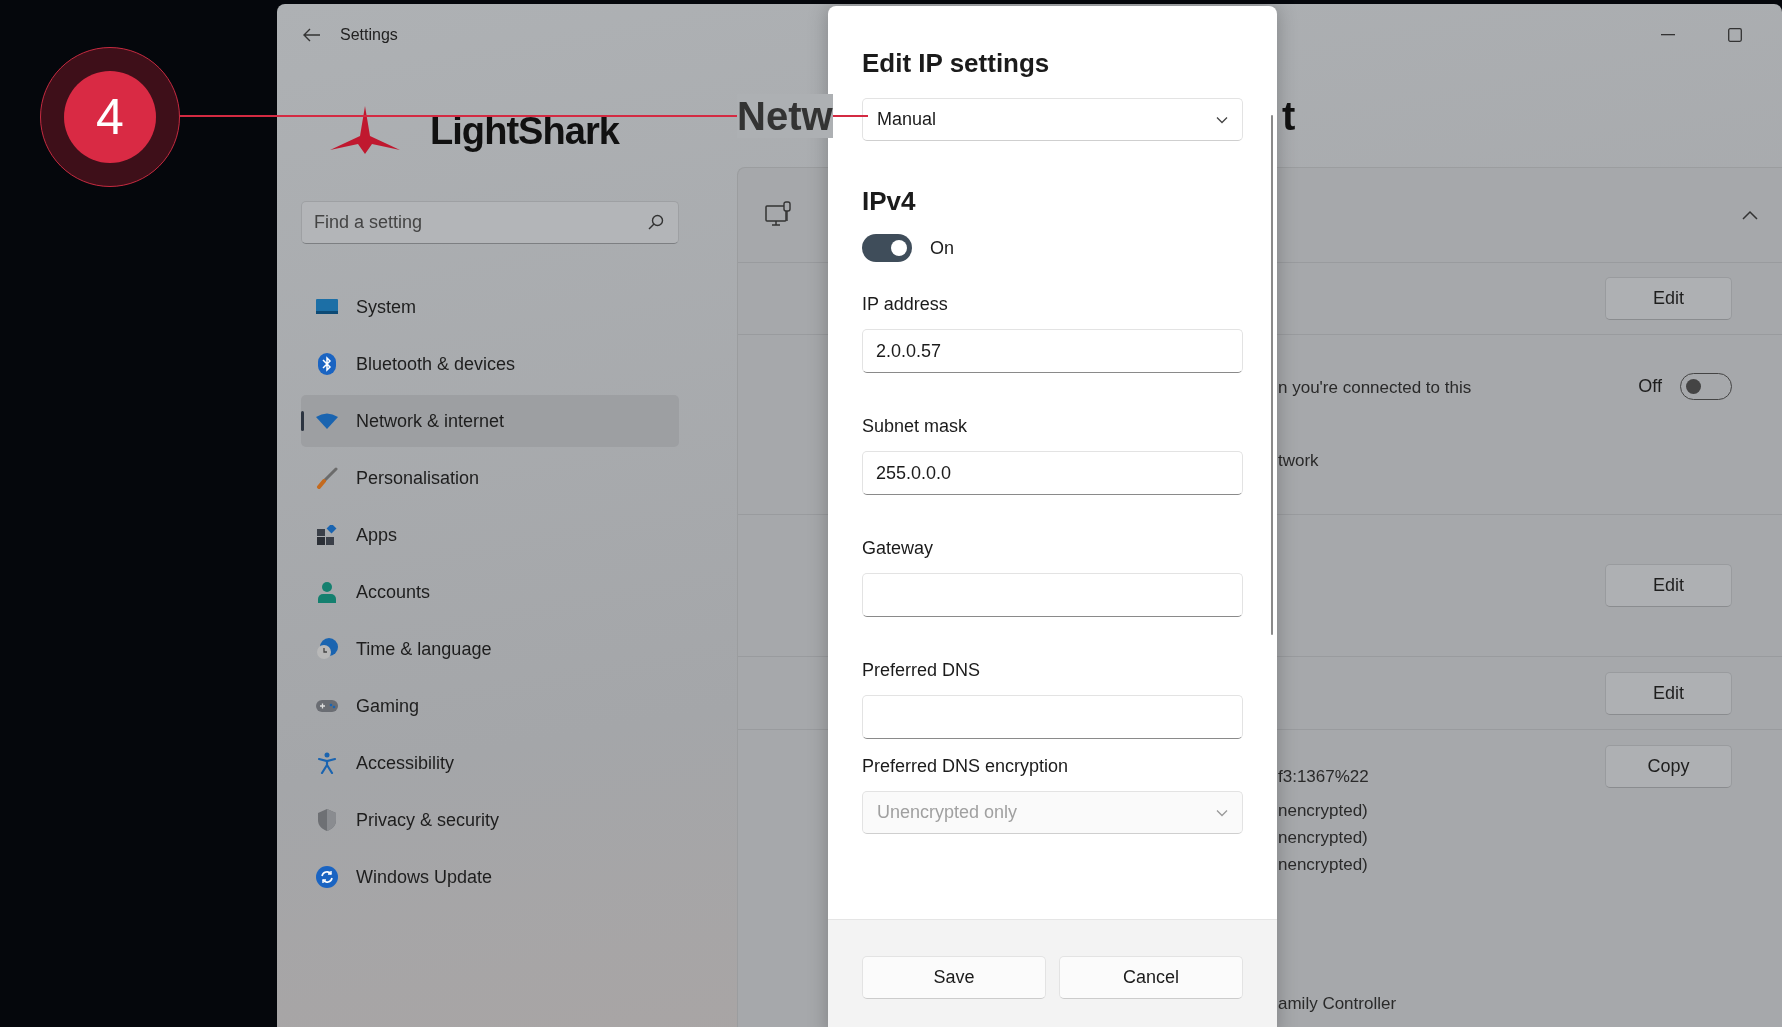 This screenshot has height=1027, width=1782. What do you see at coordinates (490, 222) in the screenshot?
I see `search-field: Find a setting` at bounding box center [490, 222].